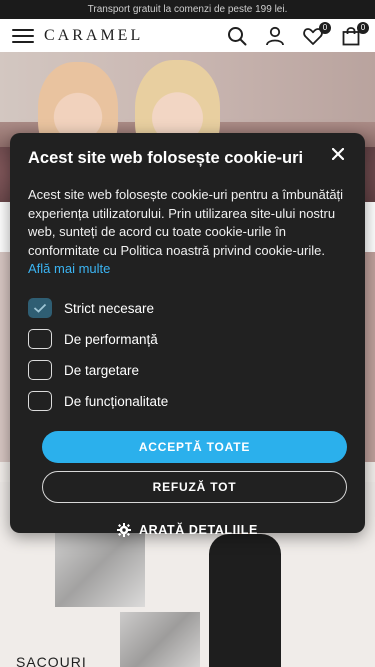  What do you see at coordinates (363, 27) in the screenshot?
I see `cart-count-badge: 0` at bounding box center [363, 27].